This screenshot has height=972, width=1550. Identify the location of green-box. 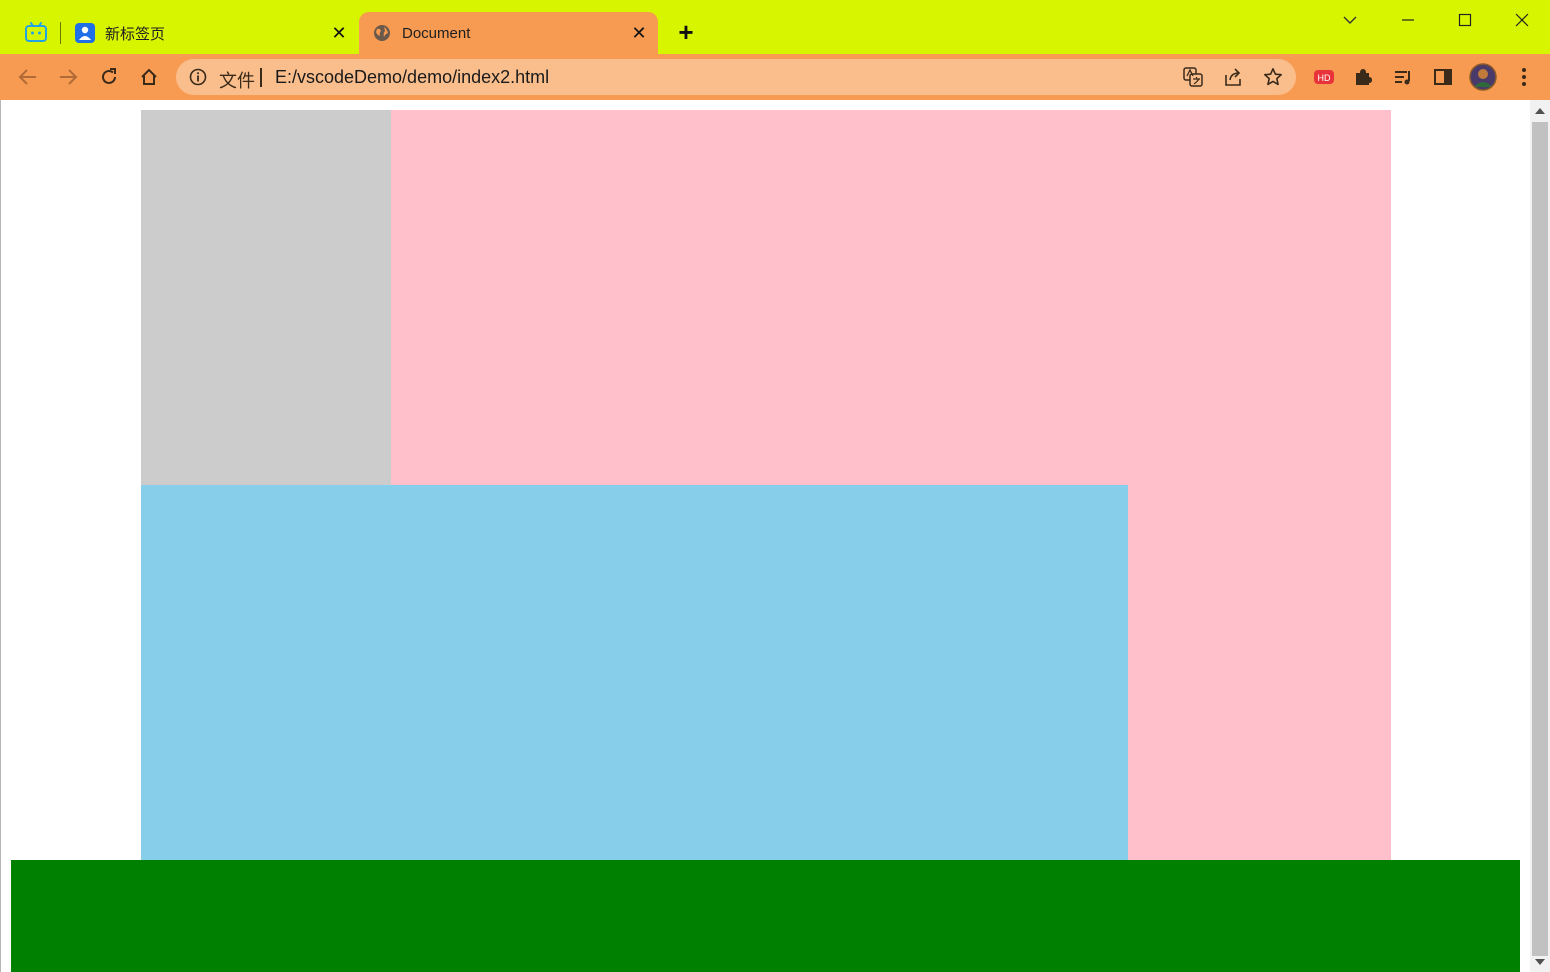
(765, 916).